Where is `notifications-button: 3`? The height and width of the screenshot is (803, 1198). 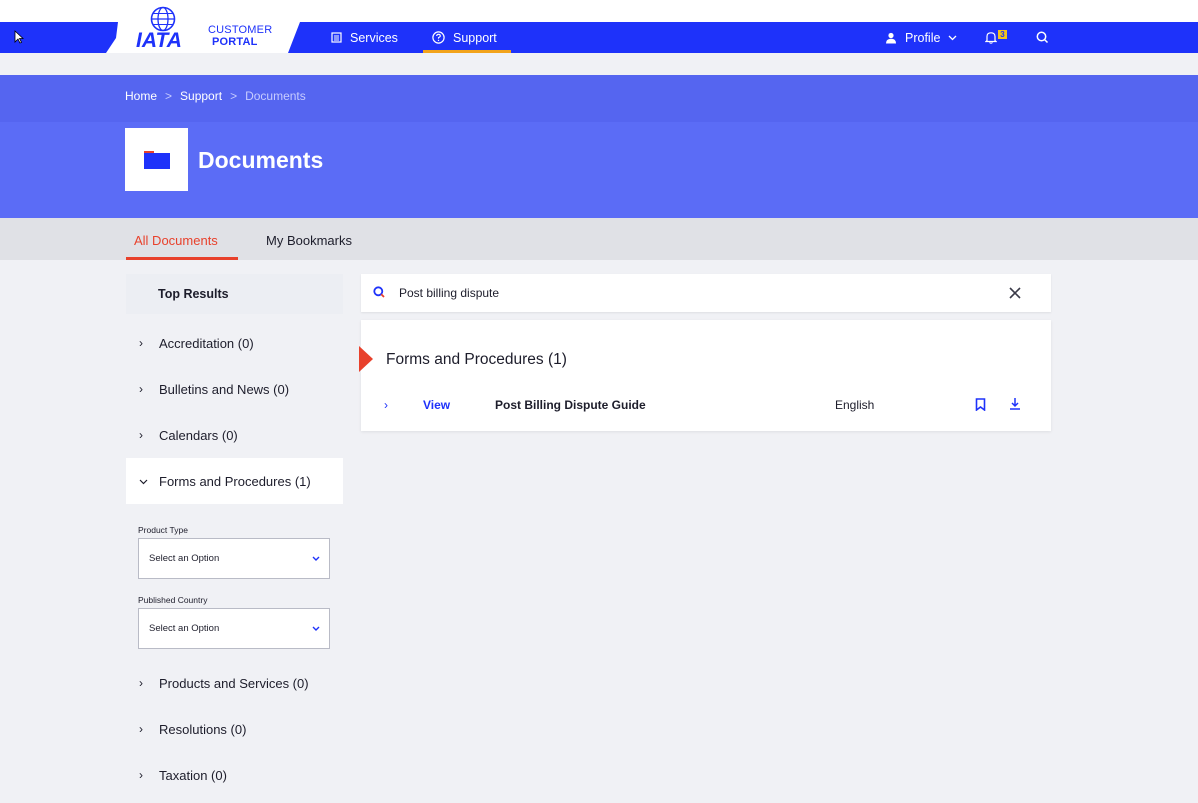 notifications-button: 3 is located at coordinates (996, 37).